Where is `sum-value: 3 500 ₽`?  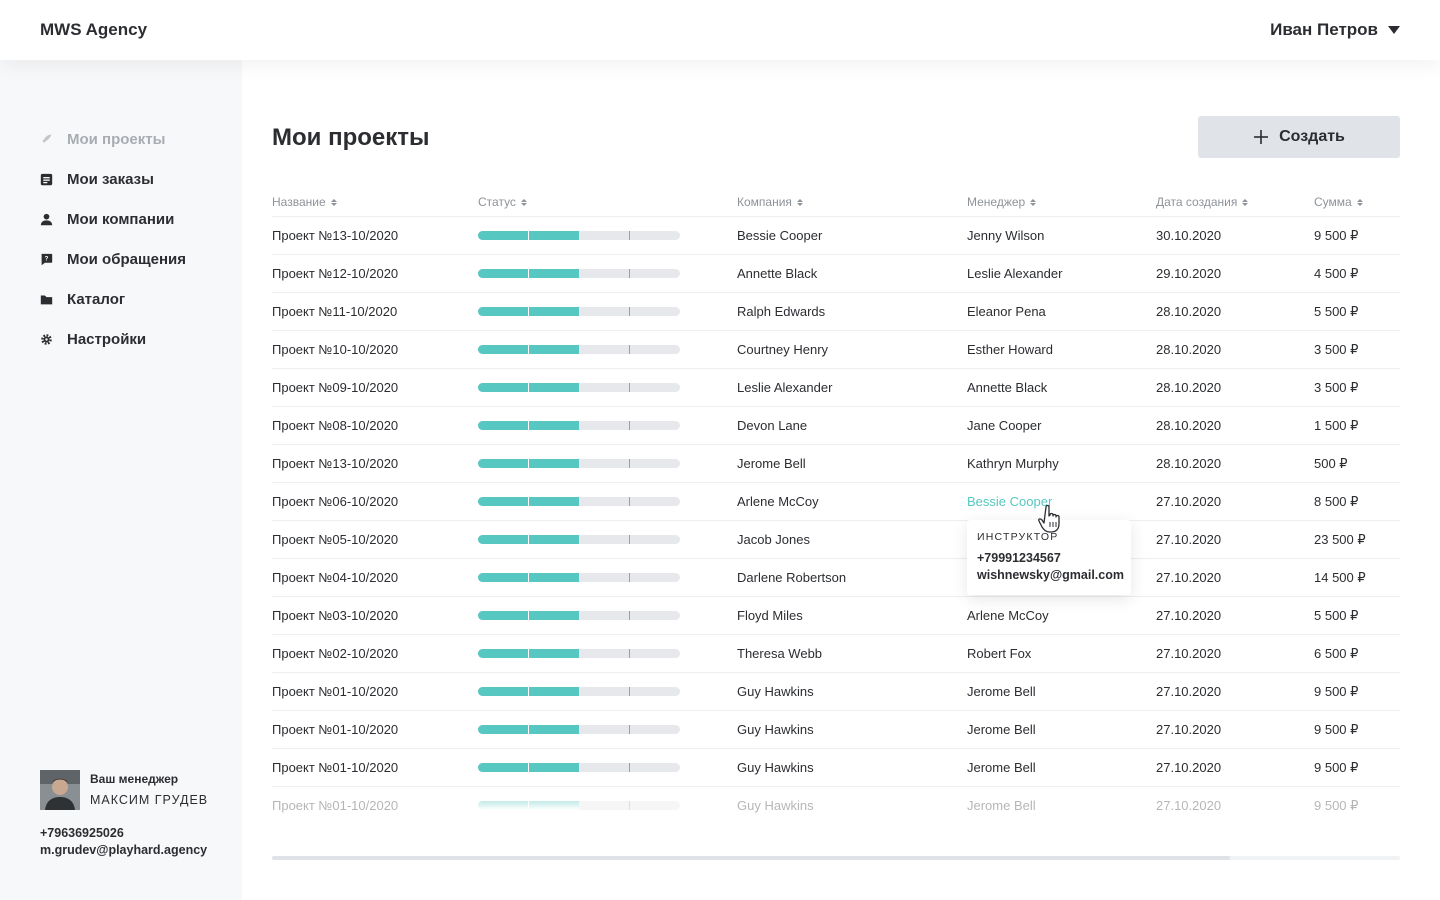 sum-value: 3 500 ₽ is located at coordinates (1336, 387).